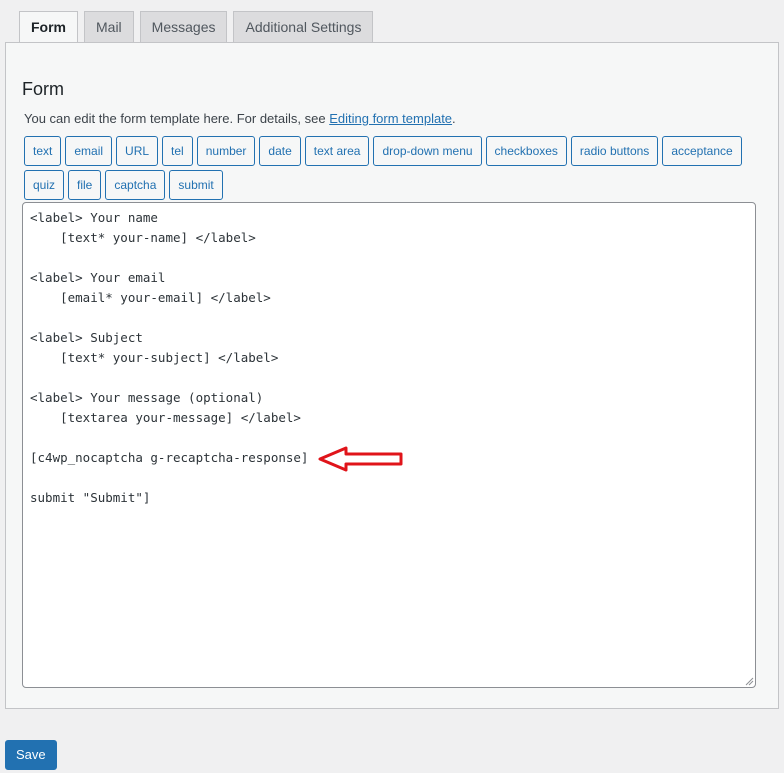 Image resolution: width=784 pixels, height=773 pixels. Describe the element at coordinates (43, 151) in the screenshot. I see `tag-button-text: text` at that location.